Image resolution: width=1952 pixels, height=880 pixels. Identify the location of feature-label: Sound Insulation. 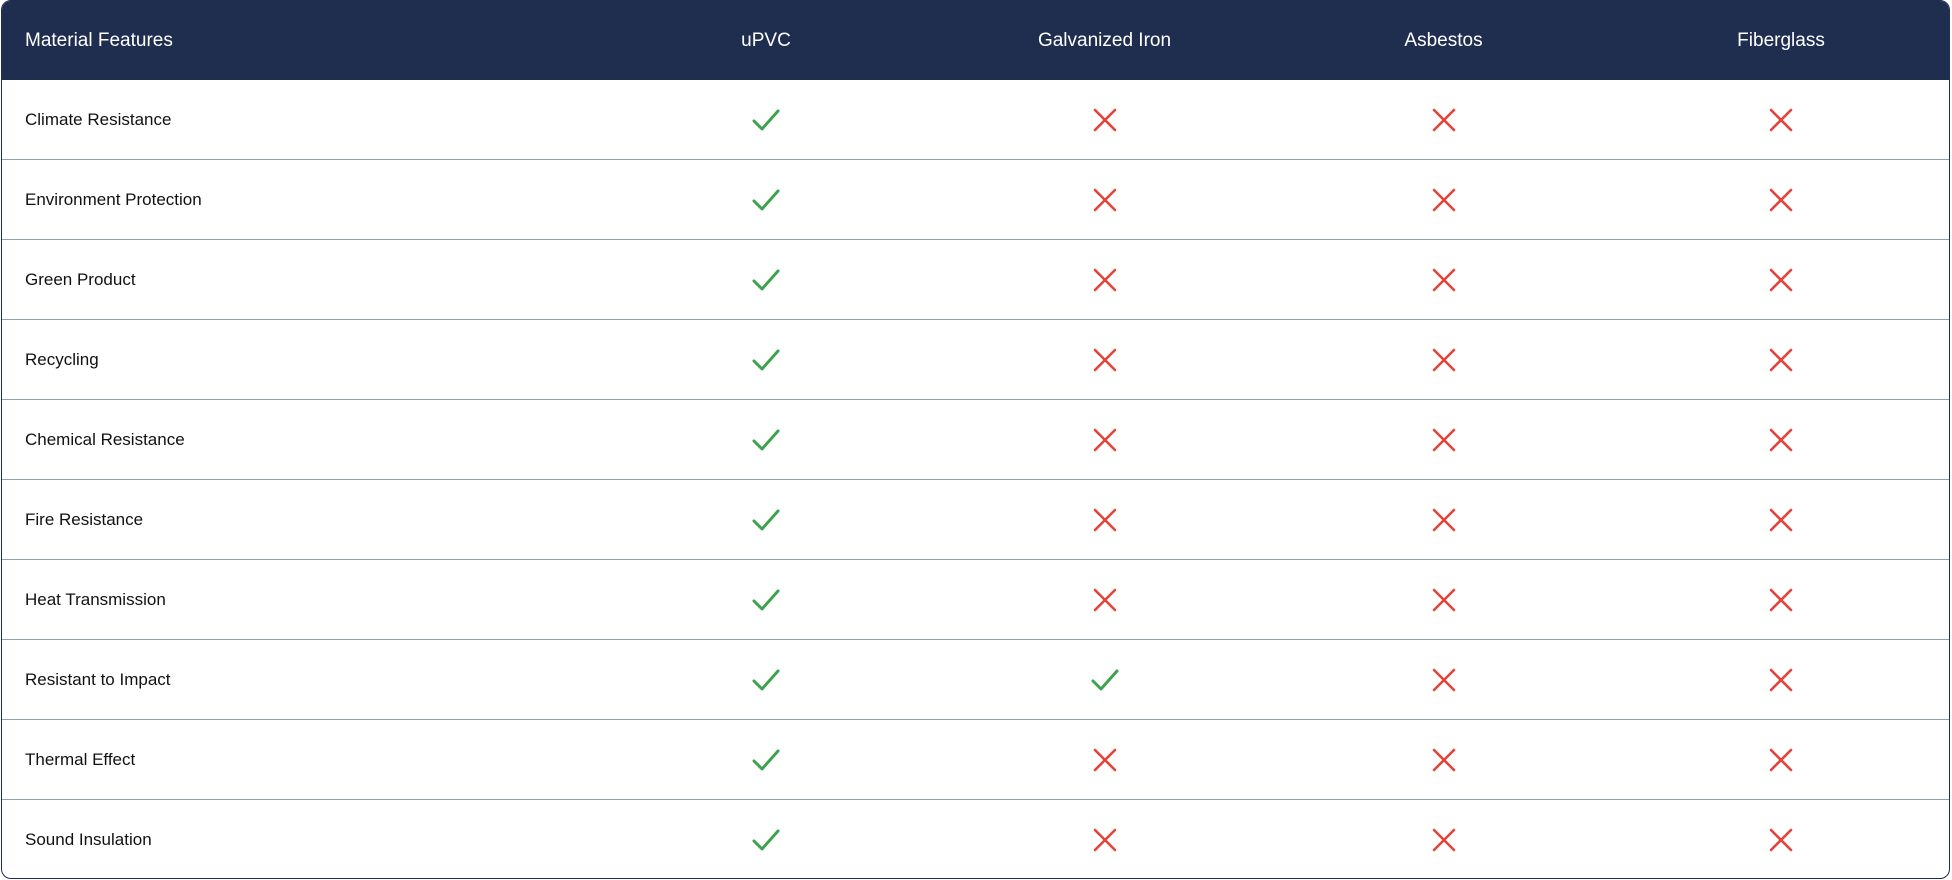
(88, 839).